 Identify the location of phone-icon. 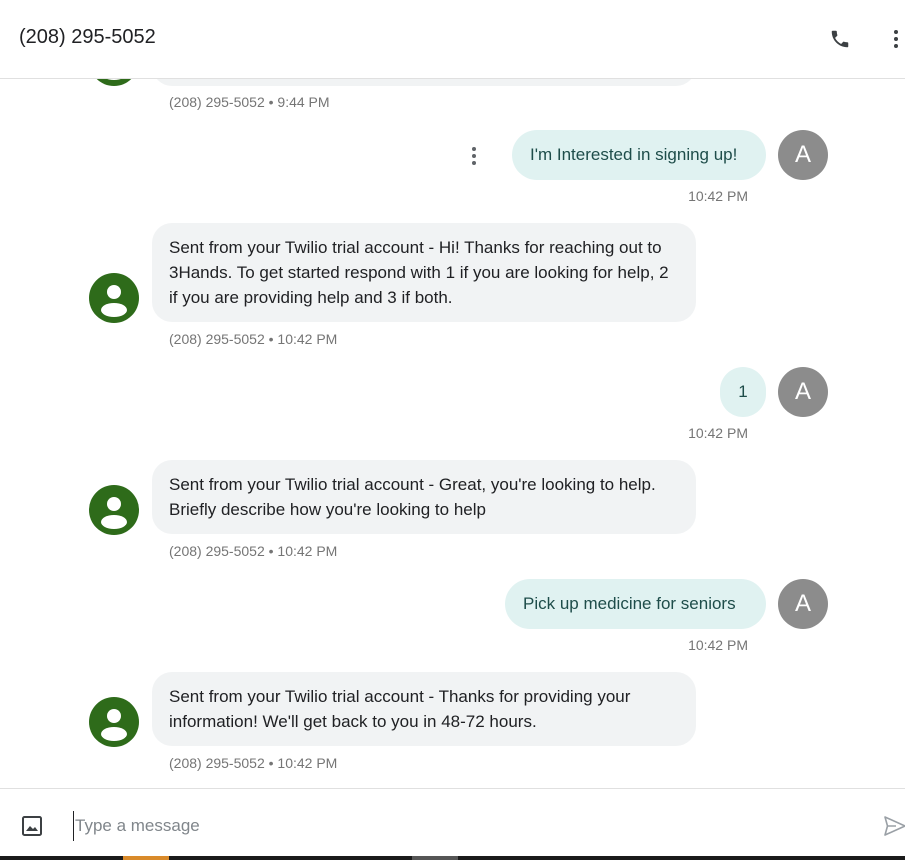
(840, 39).